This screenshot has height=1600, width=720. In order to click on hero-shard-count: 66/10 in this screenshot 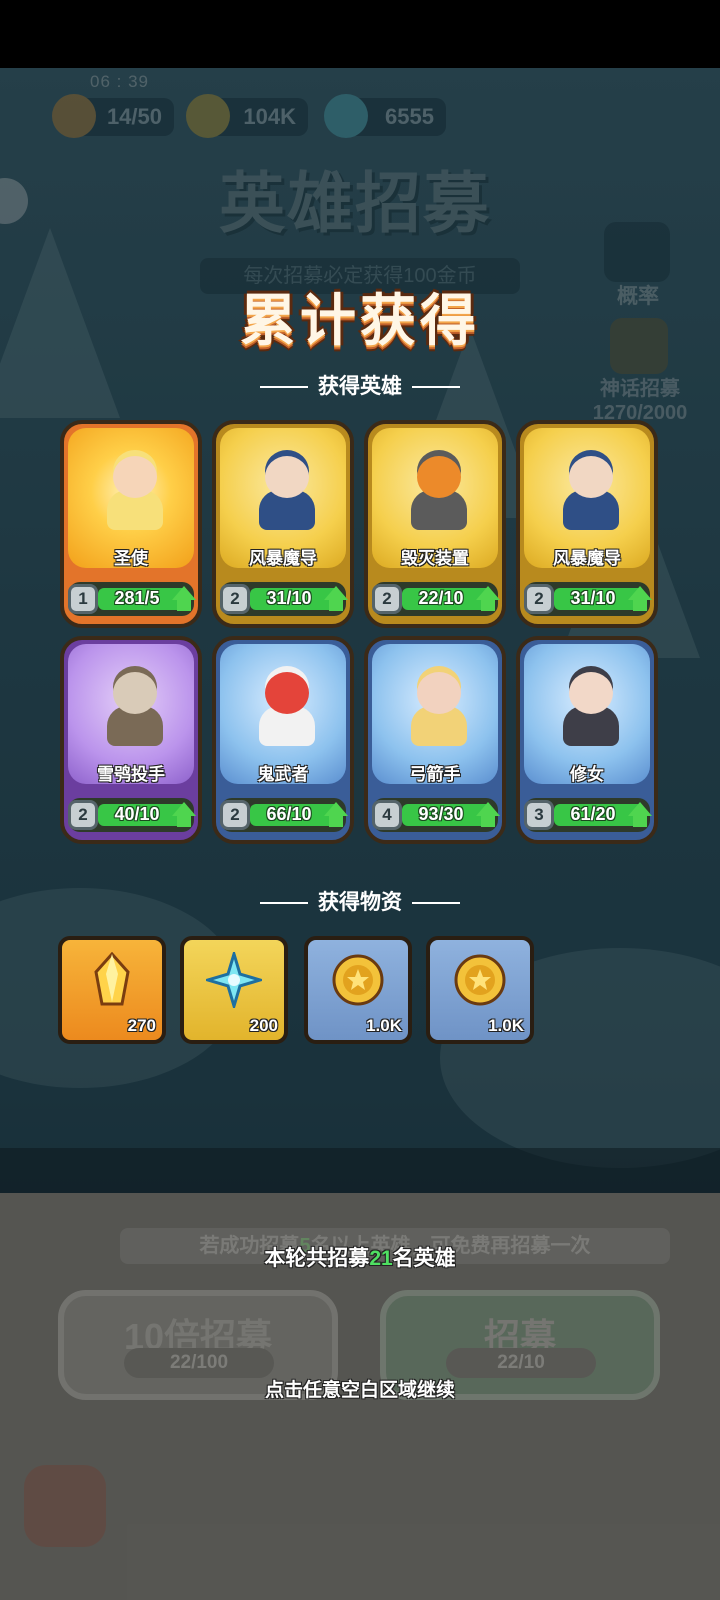, I will do `click(289, 814)`.